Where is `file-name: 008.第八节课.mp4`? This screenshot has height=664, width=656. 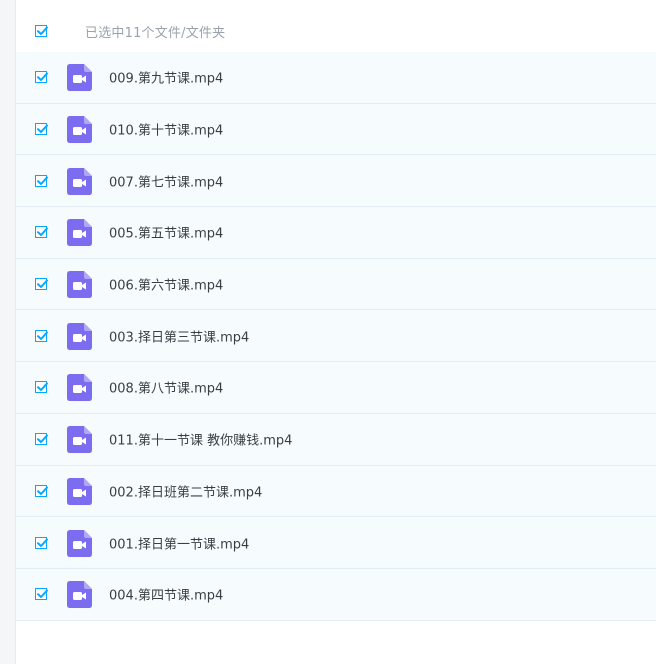
file-name: 008.第八节课.mp4 is located at coordinates (166, 387).